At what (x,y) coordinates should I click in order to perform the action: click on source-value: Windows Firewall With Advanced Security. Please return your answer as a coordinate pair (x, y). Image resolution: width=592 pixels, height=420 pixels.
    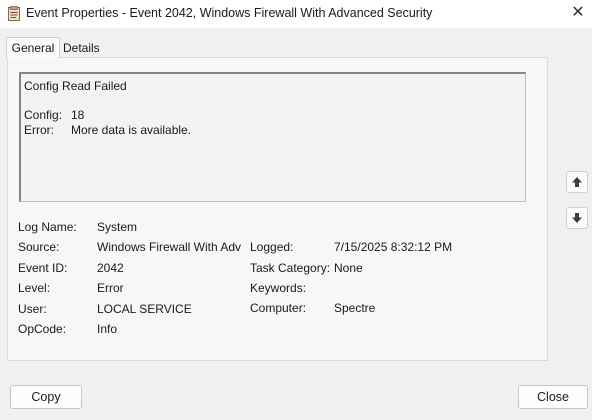
    Looking at the image, I should click on (169, 247).